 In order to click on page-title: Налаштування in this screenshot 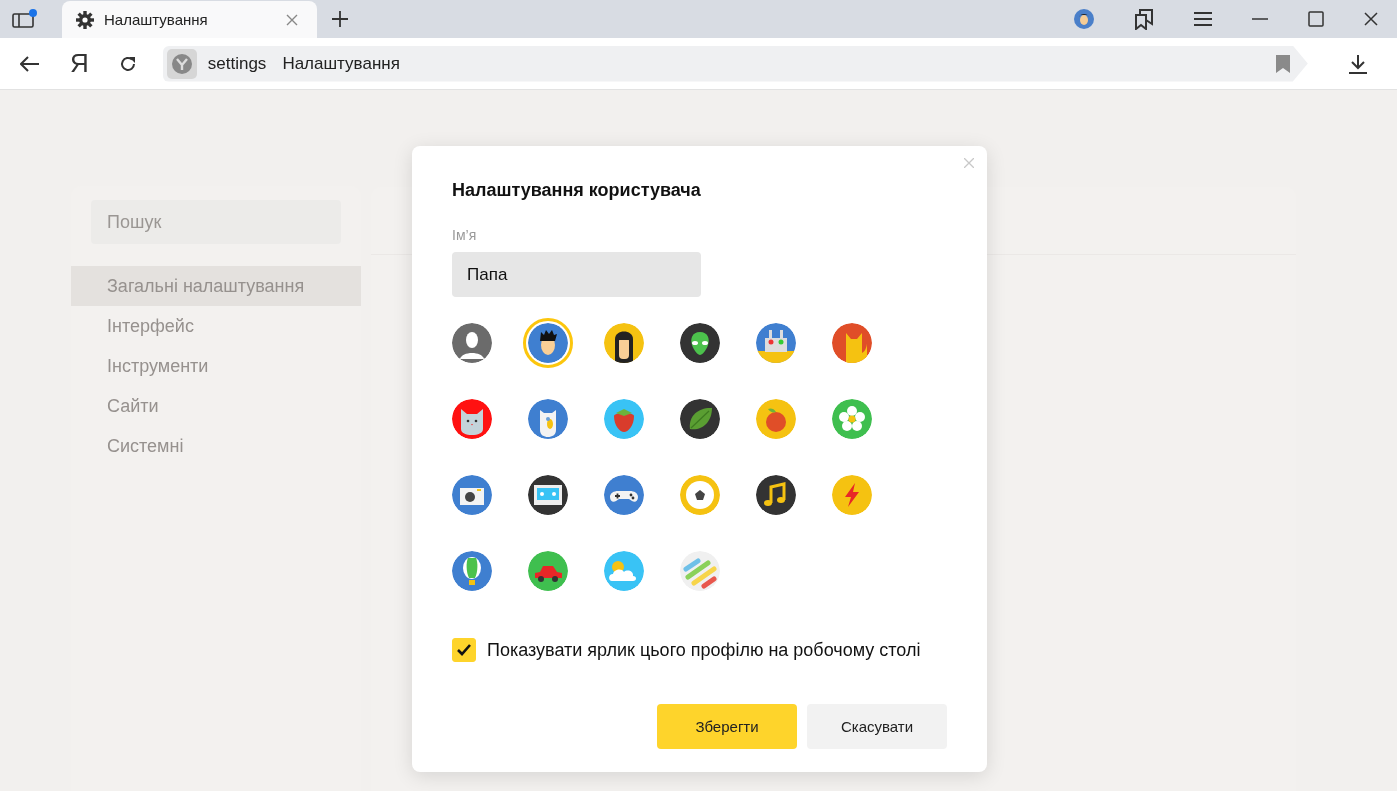, I will do `click(341, 63)`.